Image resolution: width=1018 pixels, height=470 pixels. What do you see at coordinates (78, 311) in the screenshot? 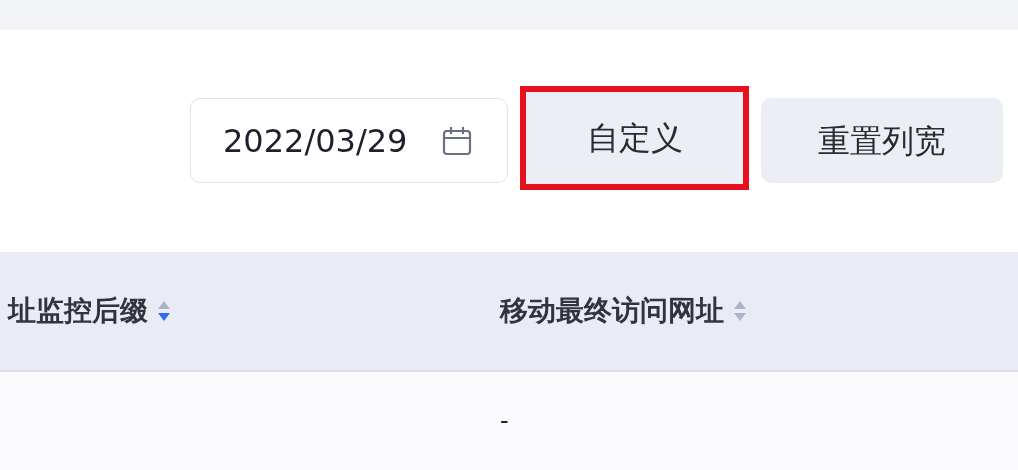
I see `column-header-label: 址监控后缀` at bounding box center [78, 311].